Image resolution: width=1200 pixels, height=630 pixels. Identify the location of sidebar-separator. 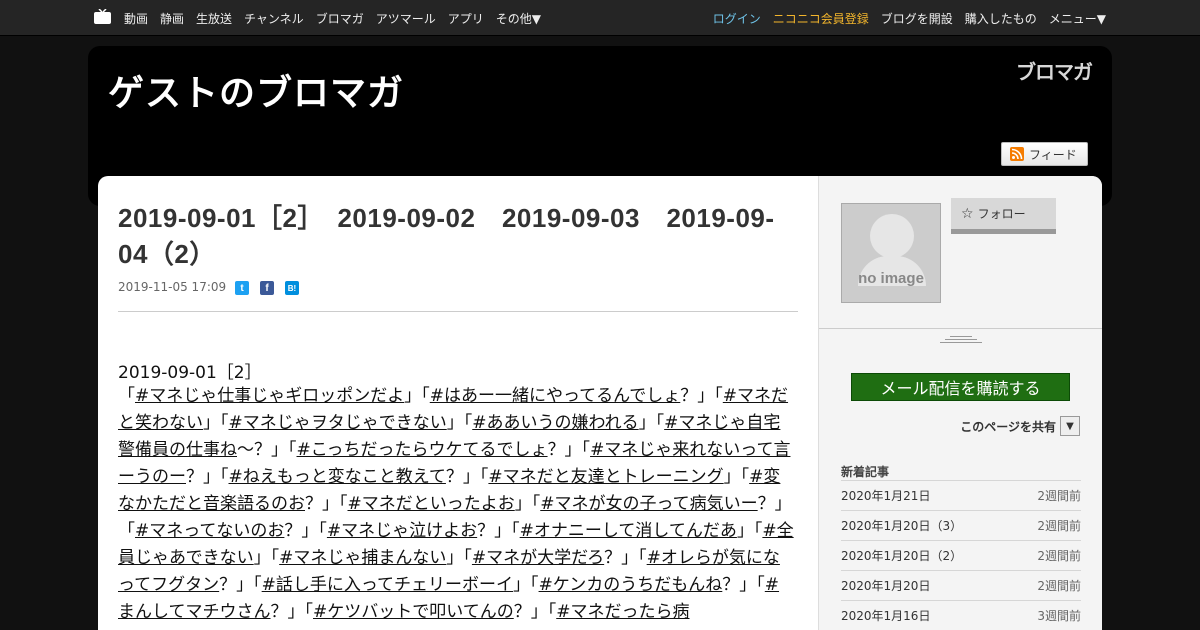
(960, 328).